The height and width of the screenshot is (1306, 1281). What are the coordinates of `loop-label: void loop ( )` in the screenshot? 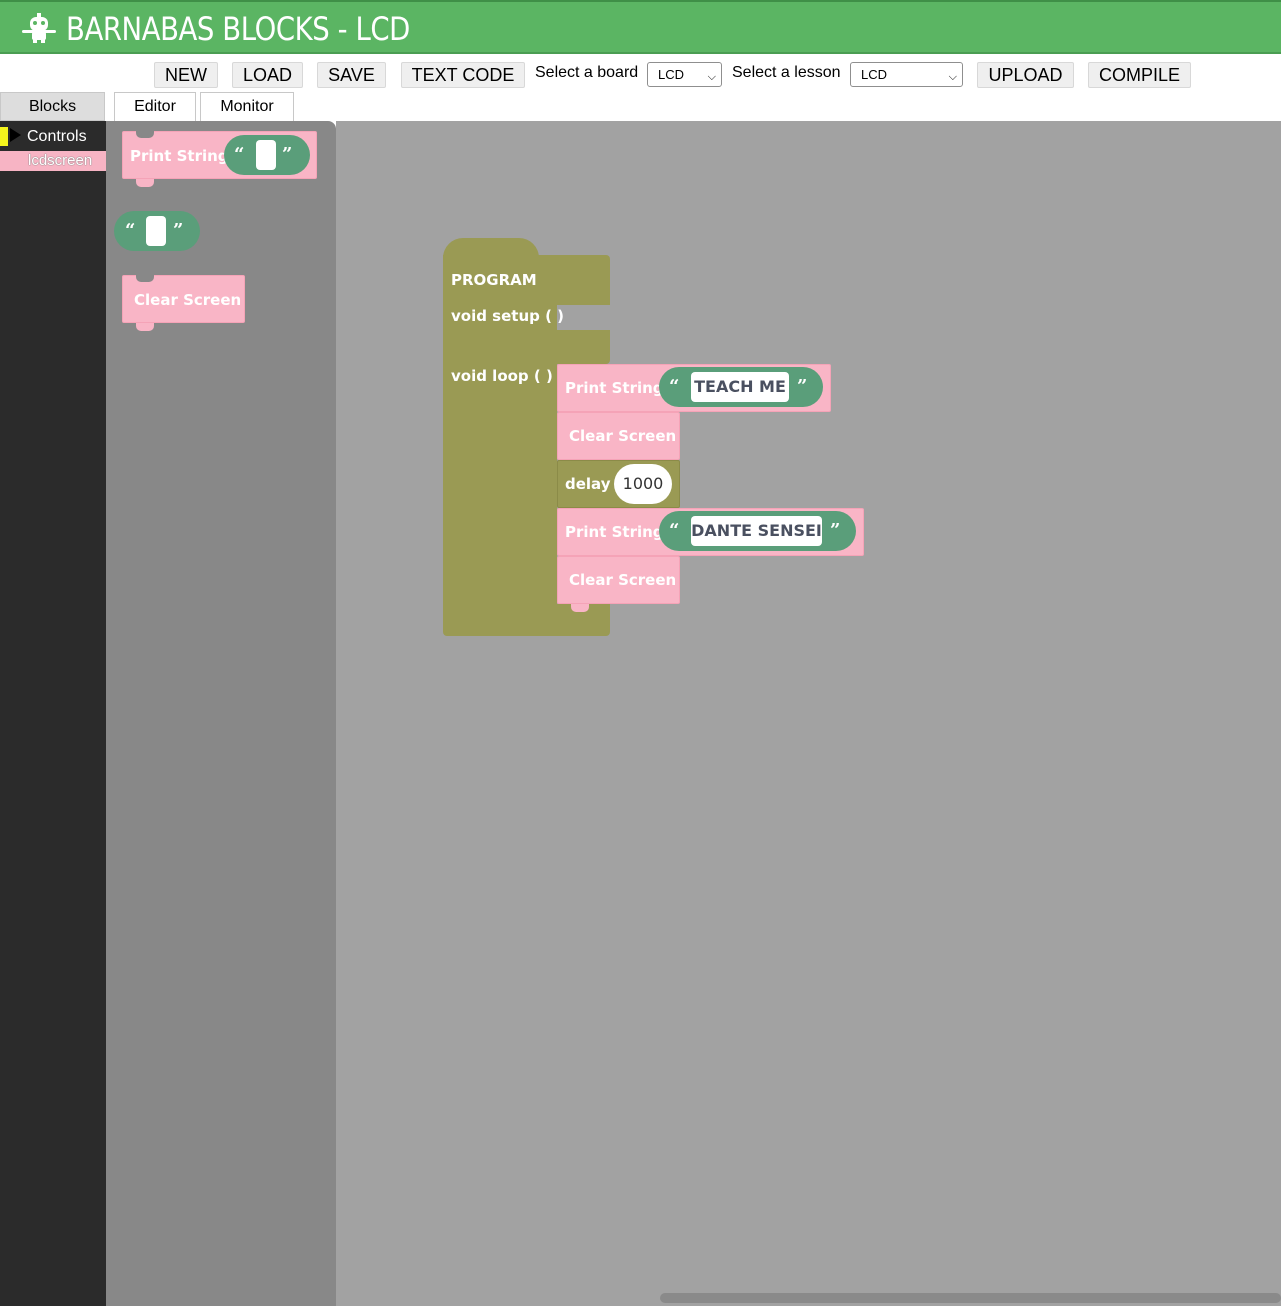 It's located at (502, 376).